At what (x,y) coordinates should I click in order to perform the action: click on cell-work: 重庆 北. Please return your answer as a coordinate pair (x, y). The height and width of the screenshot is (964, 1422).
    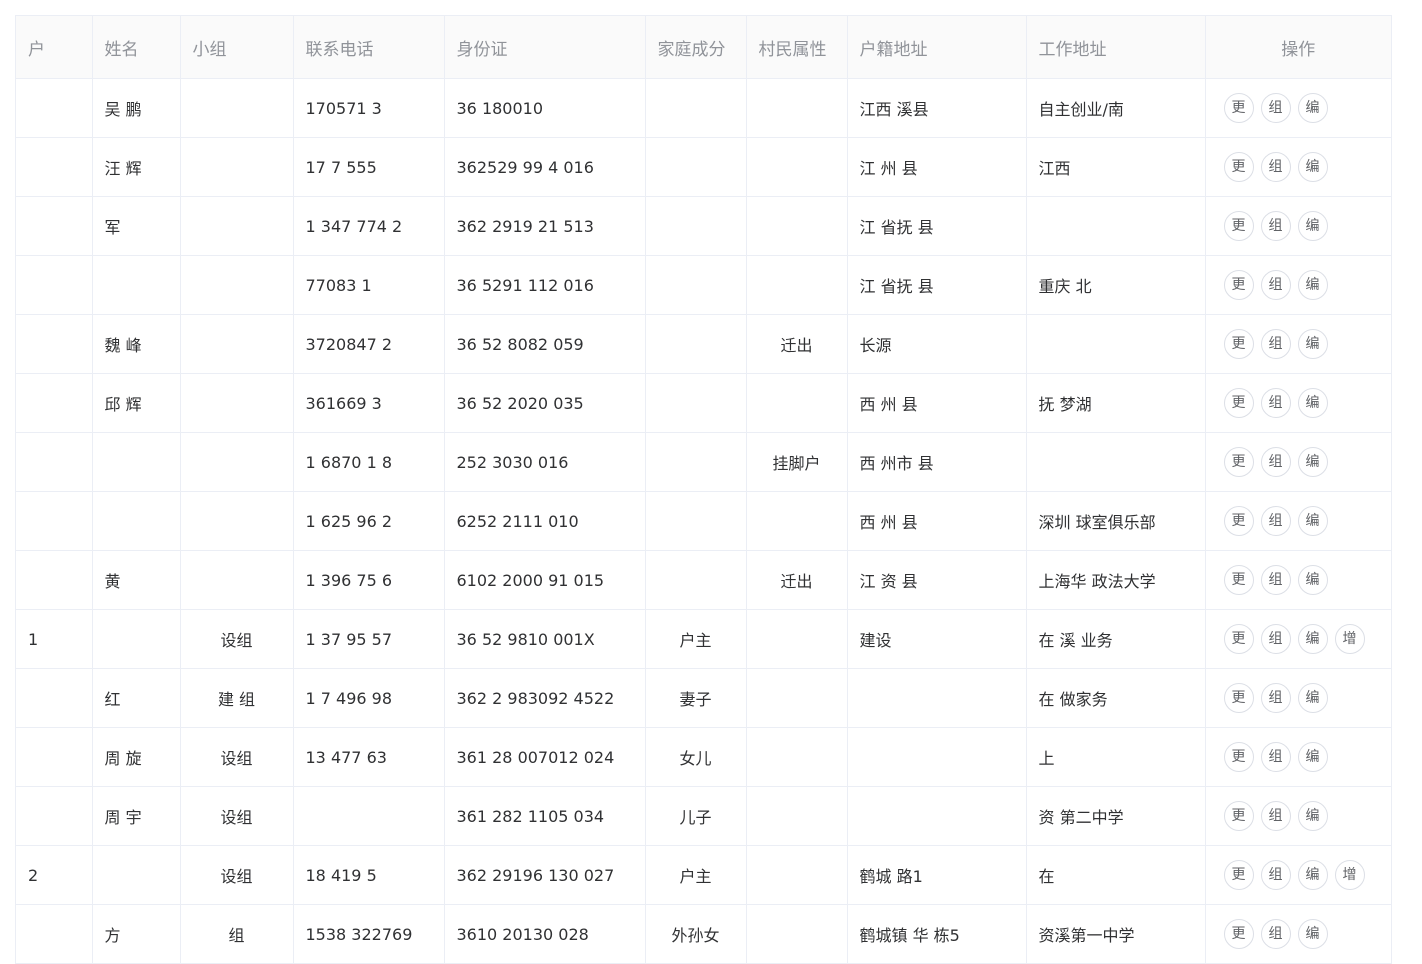
    Looking at the image, I should click on (1116, 285).